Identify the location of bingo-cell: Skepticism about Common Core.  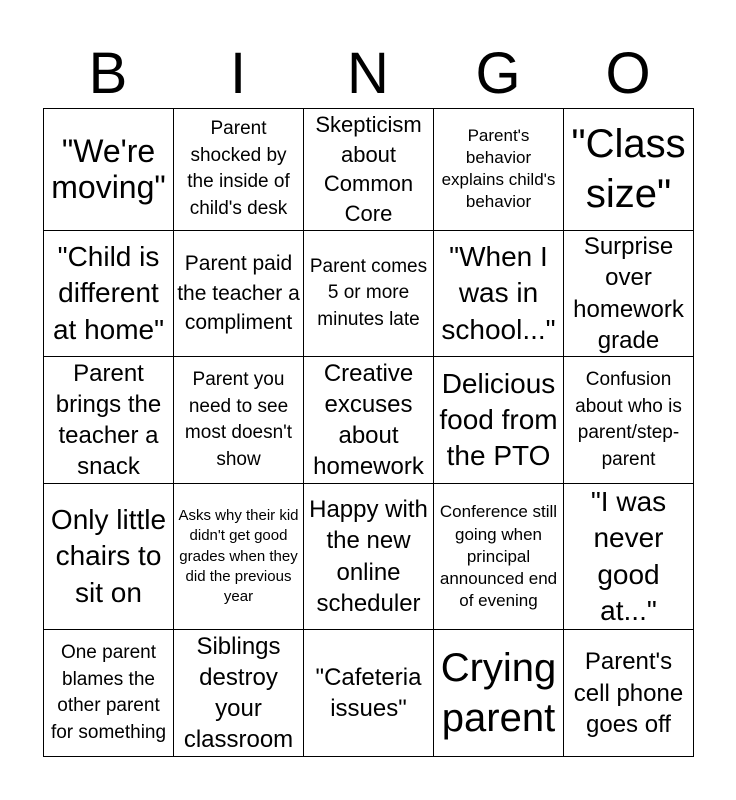
(368, 169).